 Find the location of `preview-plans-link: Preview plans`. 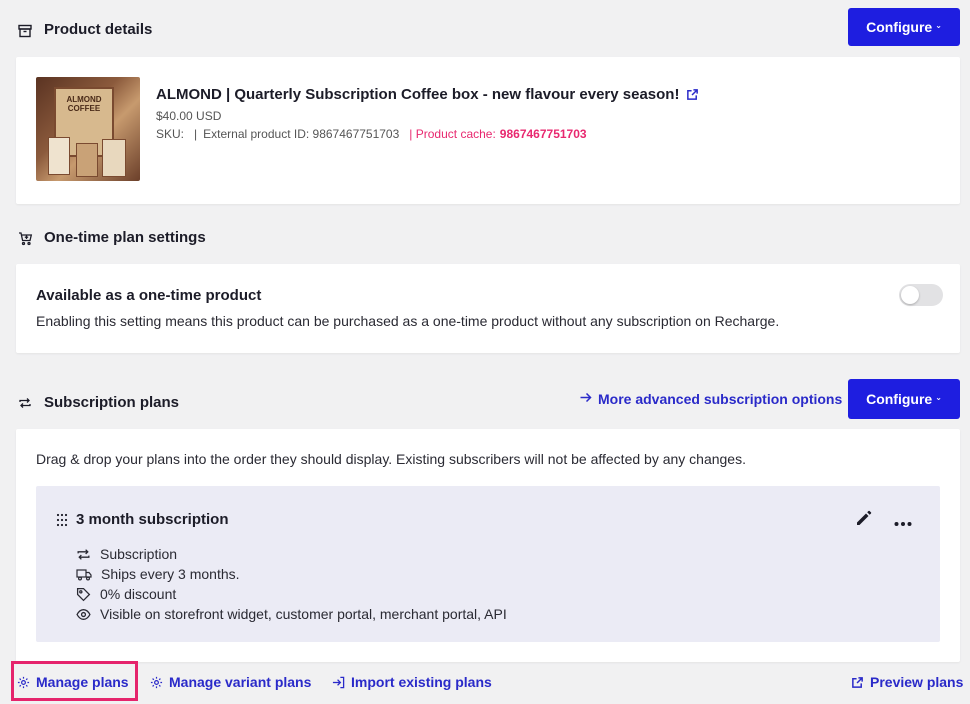

preview-plans-link: Preview plans is located at coordinates (907, 682).